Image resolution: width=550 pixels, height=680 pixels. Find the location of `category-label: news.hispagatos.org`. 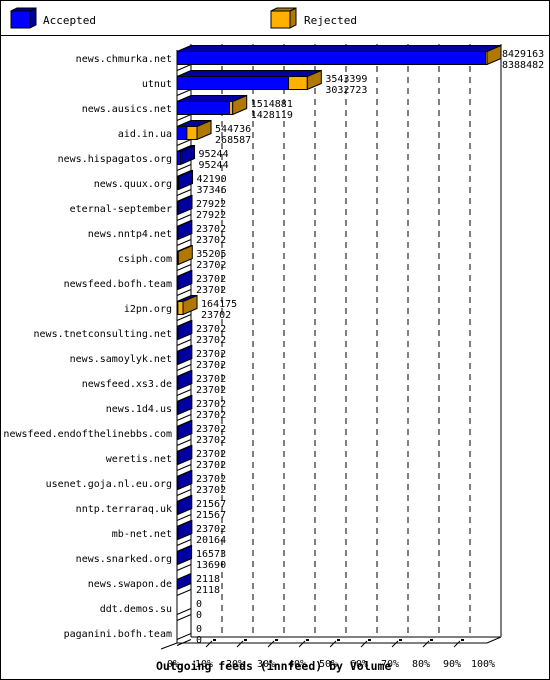

category-label: news.hispagatos.org is located at coordinates (115, 159).